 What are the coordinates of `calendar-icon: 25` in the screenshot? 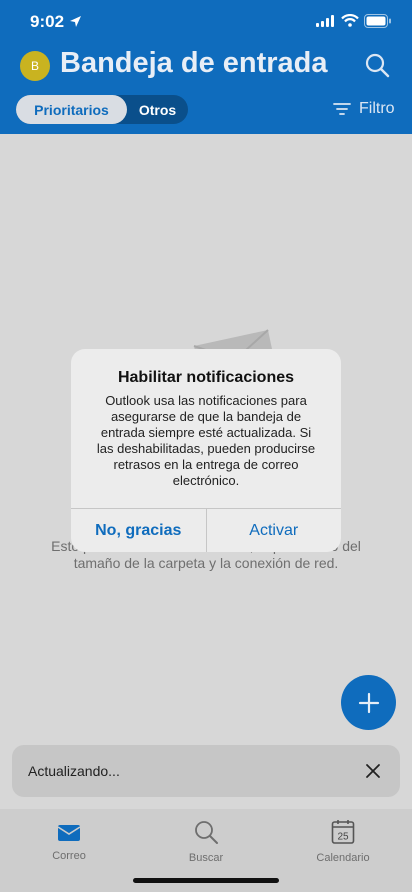 It's located at (343, 832).